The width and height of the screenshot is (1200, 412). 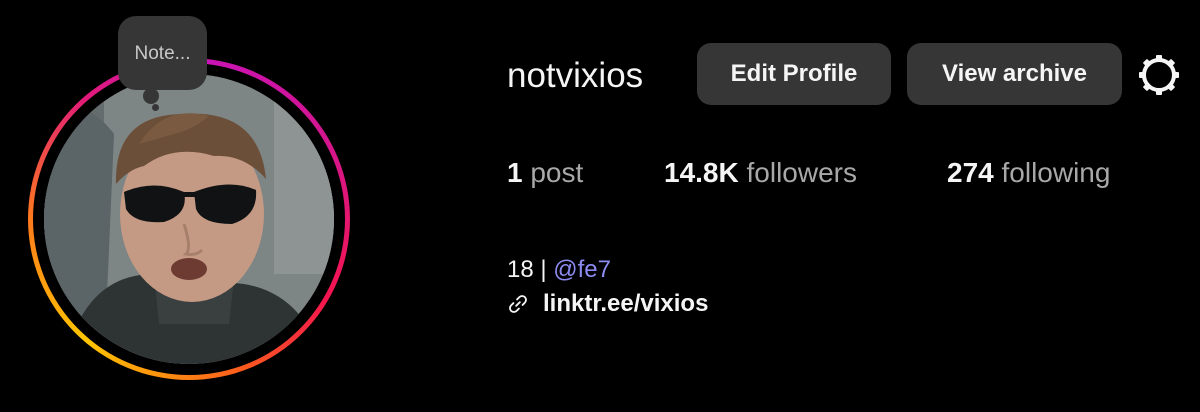 I want to click on link-icon, so click(x=518, y=304).